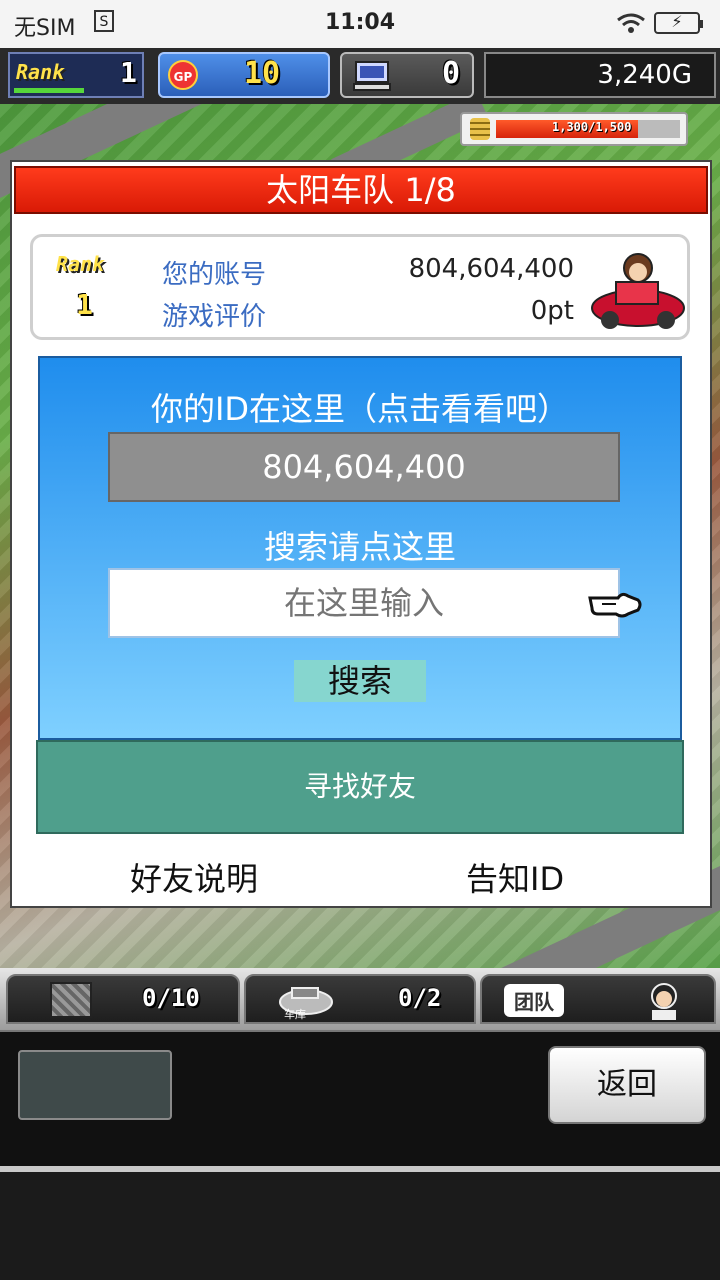 This screenshot has height=1280, width=720. I want to click on find-friends-button: 寻找好友, so click(360, 787).